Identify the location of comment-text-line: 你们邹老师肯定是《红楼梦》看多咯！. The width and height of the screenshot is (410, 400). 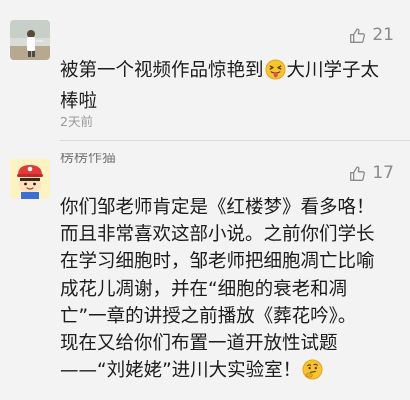
(217, 207).